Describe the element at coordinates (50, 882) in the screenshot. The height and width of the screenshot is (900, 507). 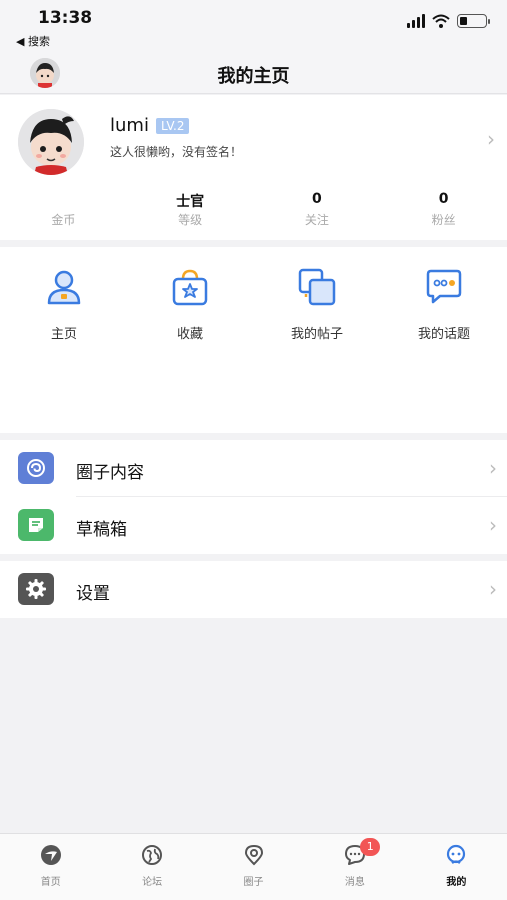
I see `tab-label: 首页` at that location.